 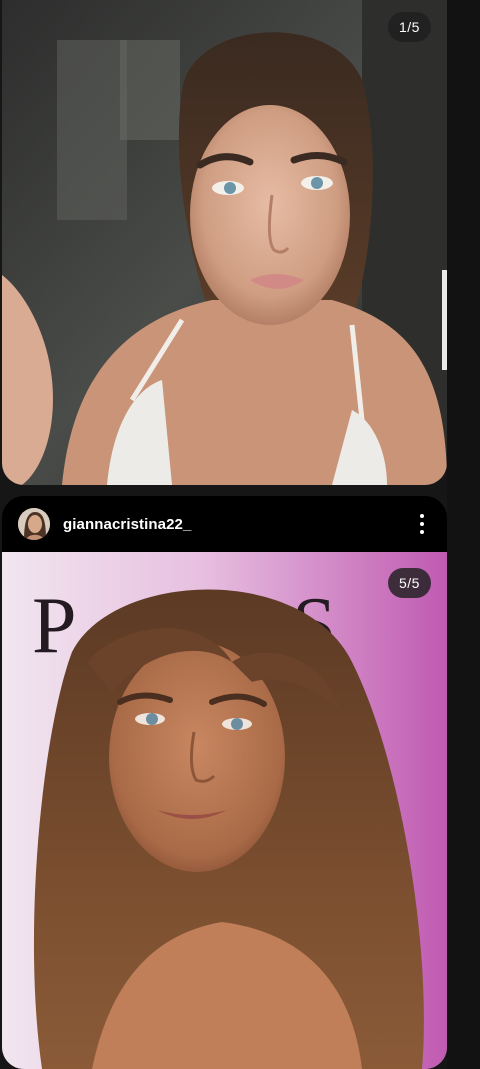 I want to click on carousel-counter: 5/5, so click(x=409, y=583).